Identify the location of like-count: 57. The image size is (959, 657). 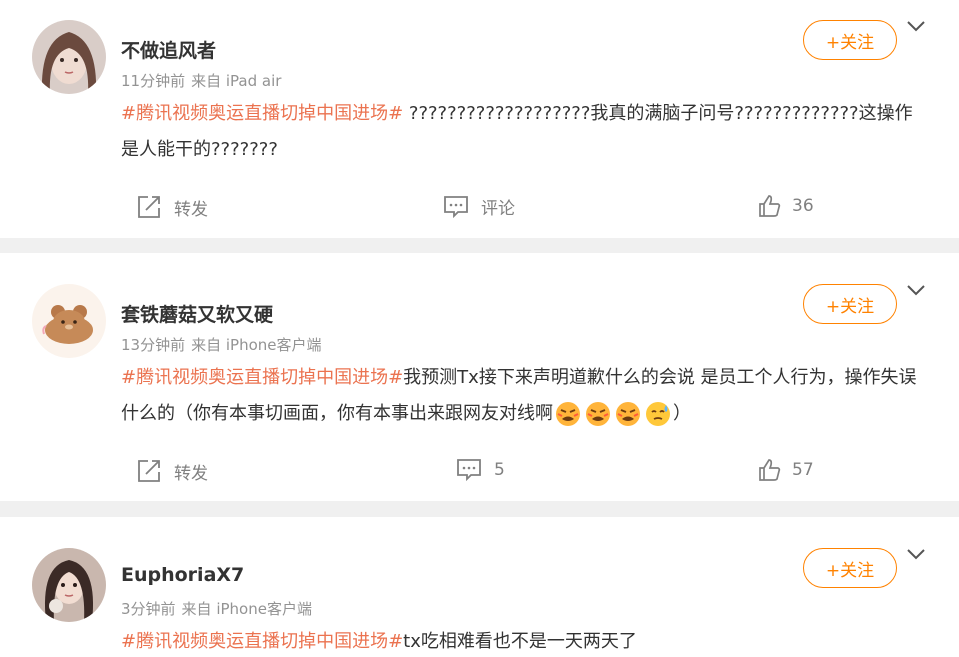
(803, 470).